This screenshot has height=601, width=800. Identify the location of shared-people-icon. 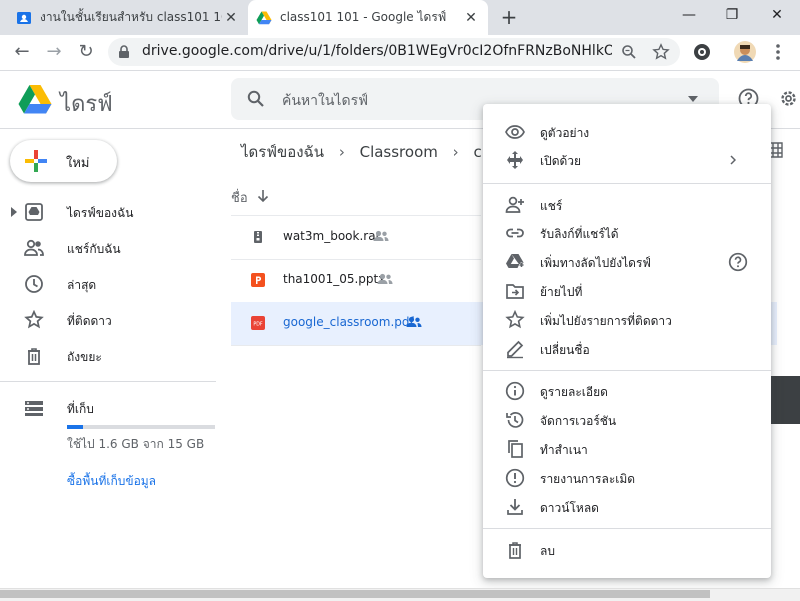
(381, 235).